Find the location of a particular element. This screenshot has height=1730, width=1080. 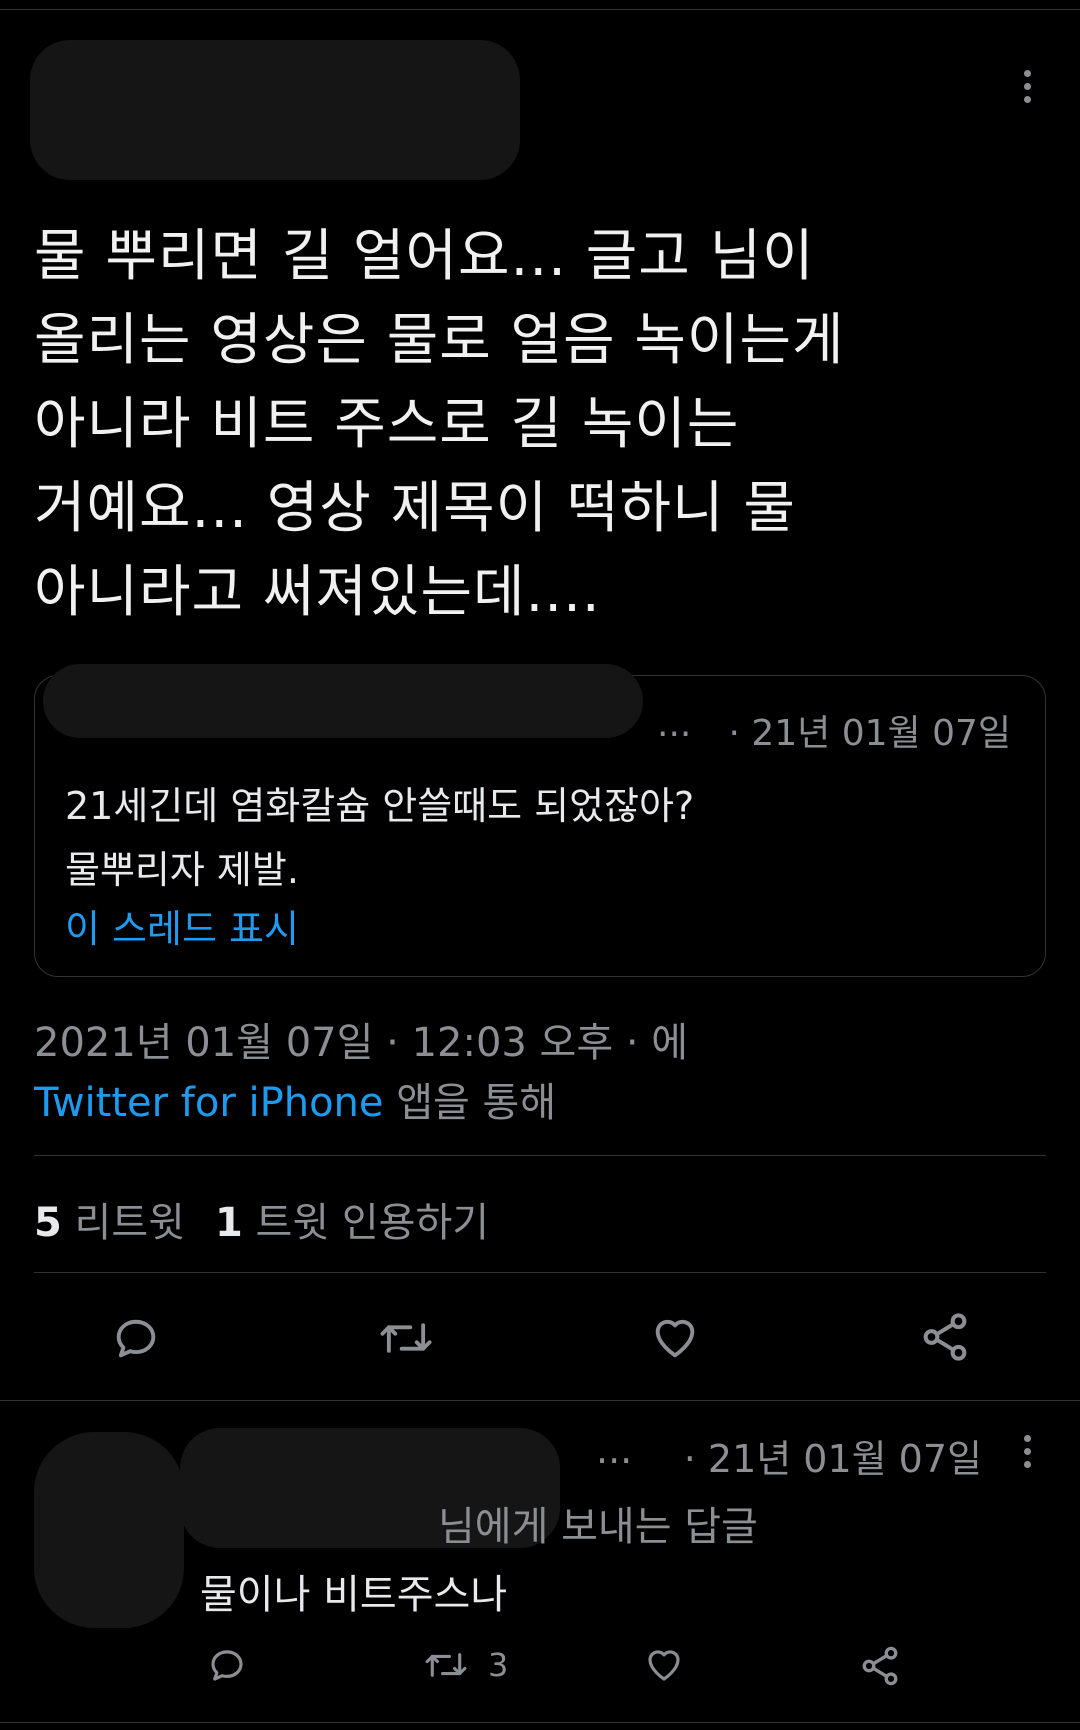

quoted-text-line: 21세긴데 염화칼슘 안쓸때도 되었잖아? is located at coordinates (380, 806).